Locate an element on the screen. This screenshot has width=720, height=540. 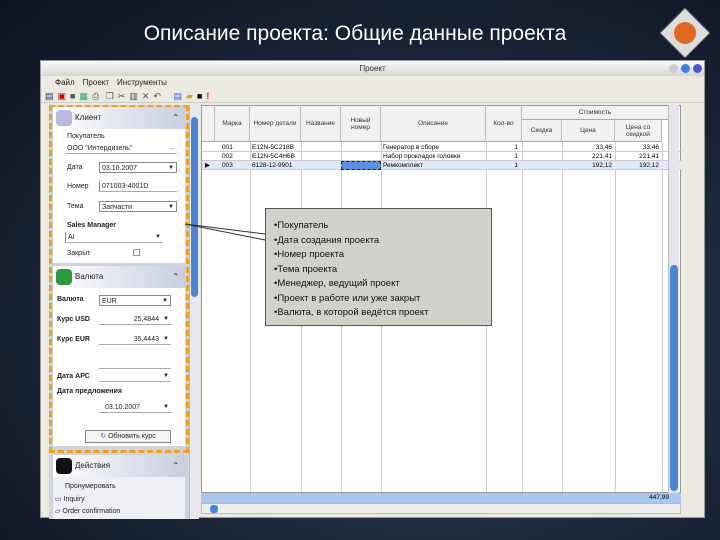
cell-brand: 002 is located at coordinates (237, 156).